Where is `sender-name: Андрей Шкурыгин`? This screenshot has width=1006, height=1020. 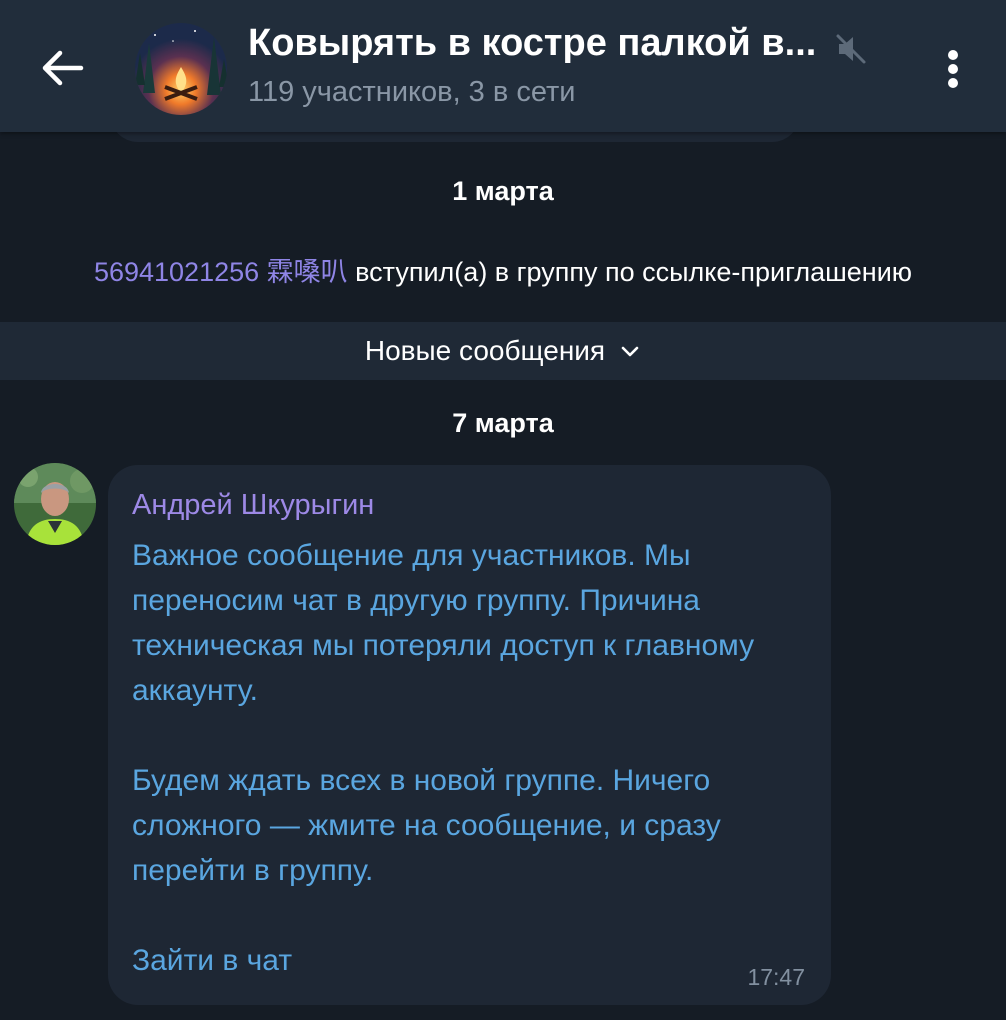 sender-name: Андрей Шкурыгин is located at coordinates (253, 505).